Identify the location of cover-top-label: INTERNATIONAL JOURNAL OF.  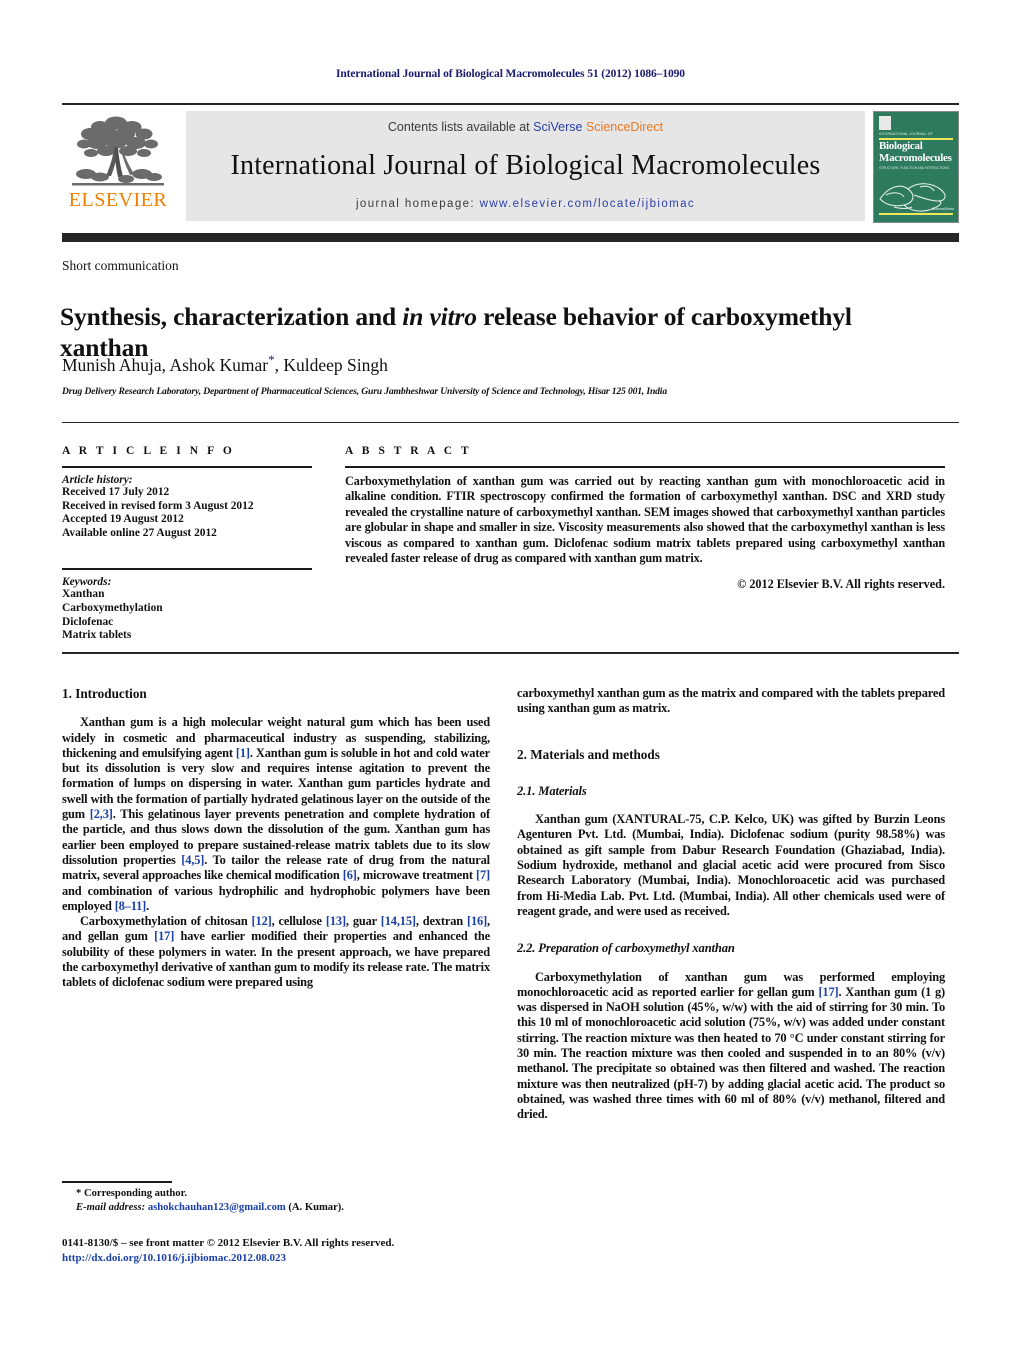
(906, 134).